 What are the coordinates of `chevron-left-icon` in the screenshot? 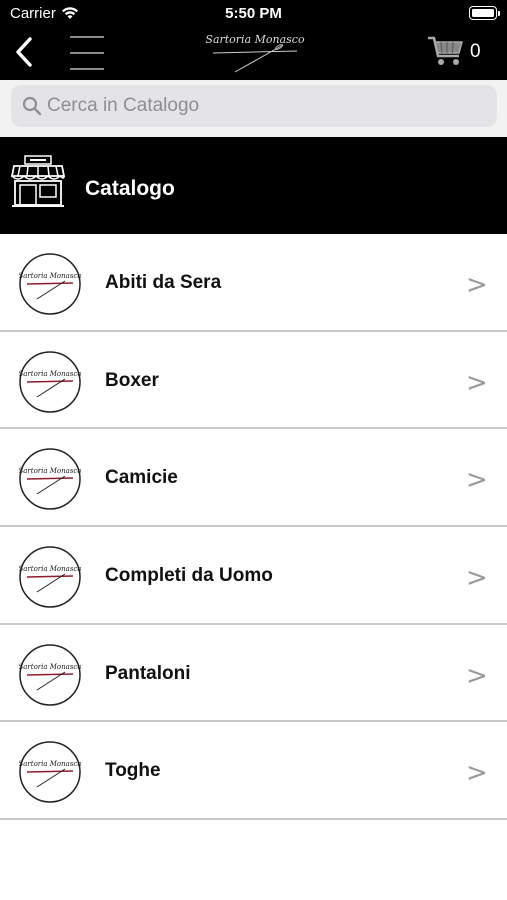 It's located at (24, 52).